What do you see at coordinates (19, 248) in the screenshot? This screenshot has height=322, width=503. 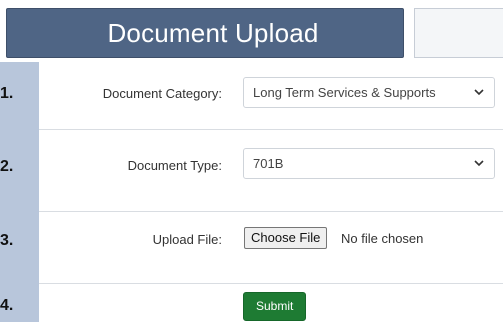 I see `row-number: 3.` at bounding box center [19, 248].